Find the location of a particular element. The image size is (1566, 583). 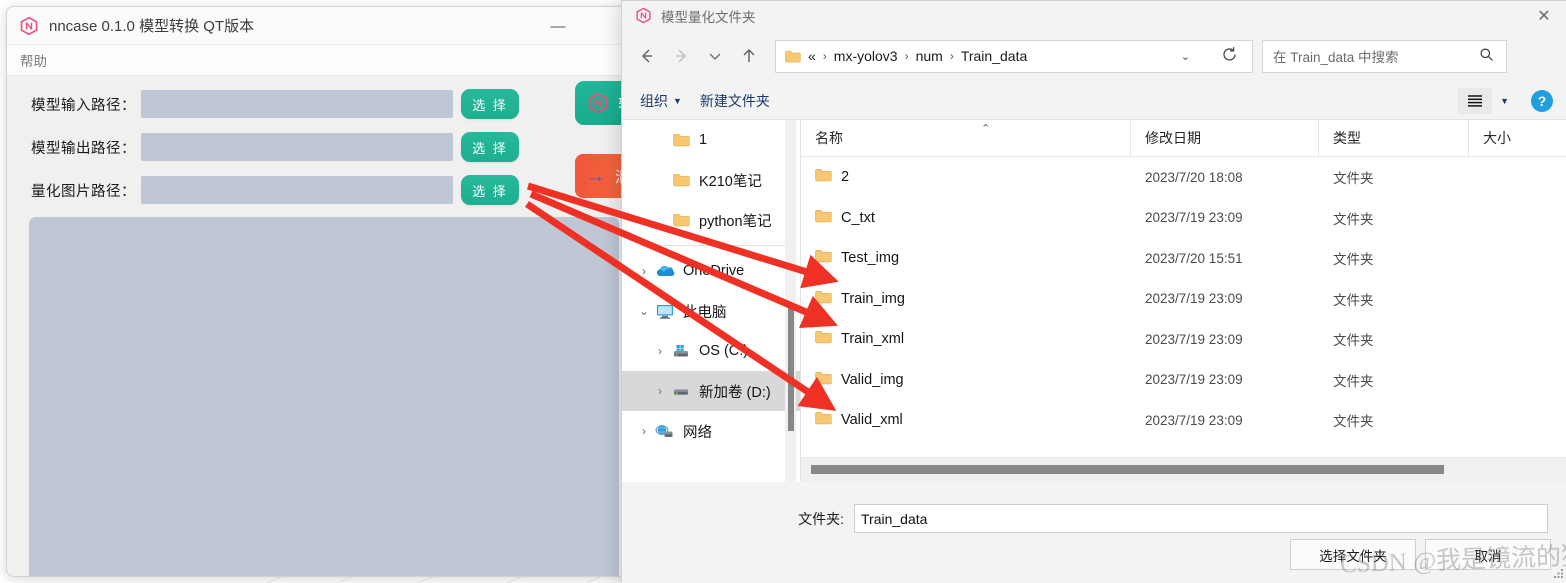

breadcrumb-item-2: Train_data is located at coordinates (994, 56).